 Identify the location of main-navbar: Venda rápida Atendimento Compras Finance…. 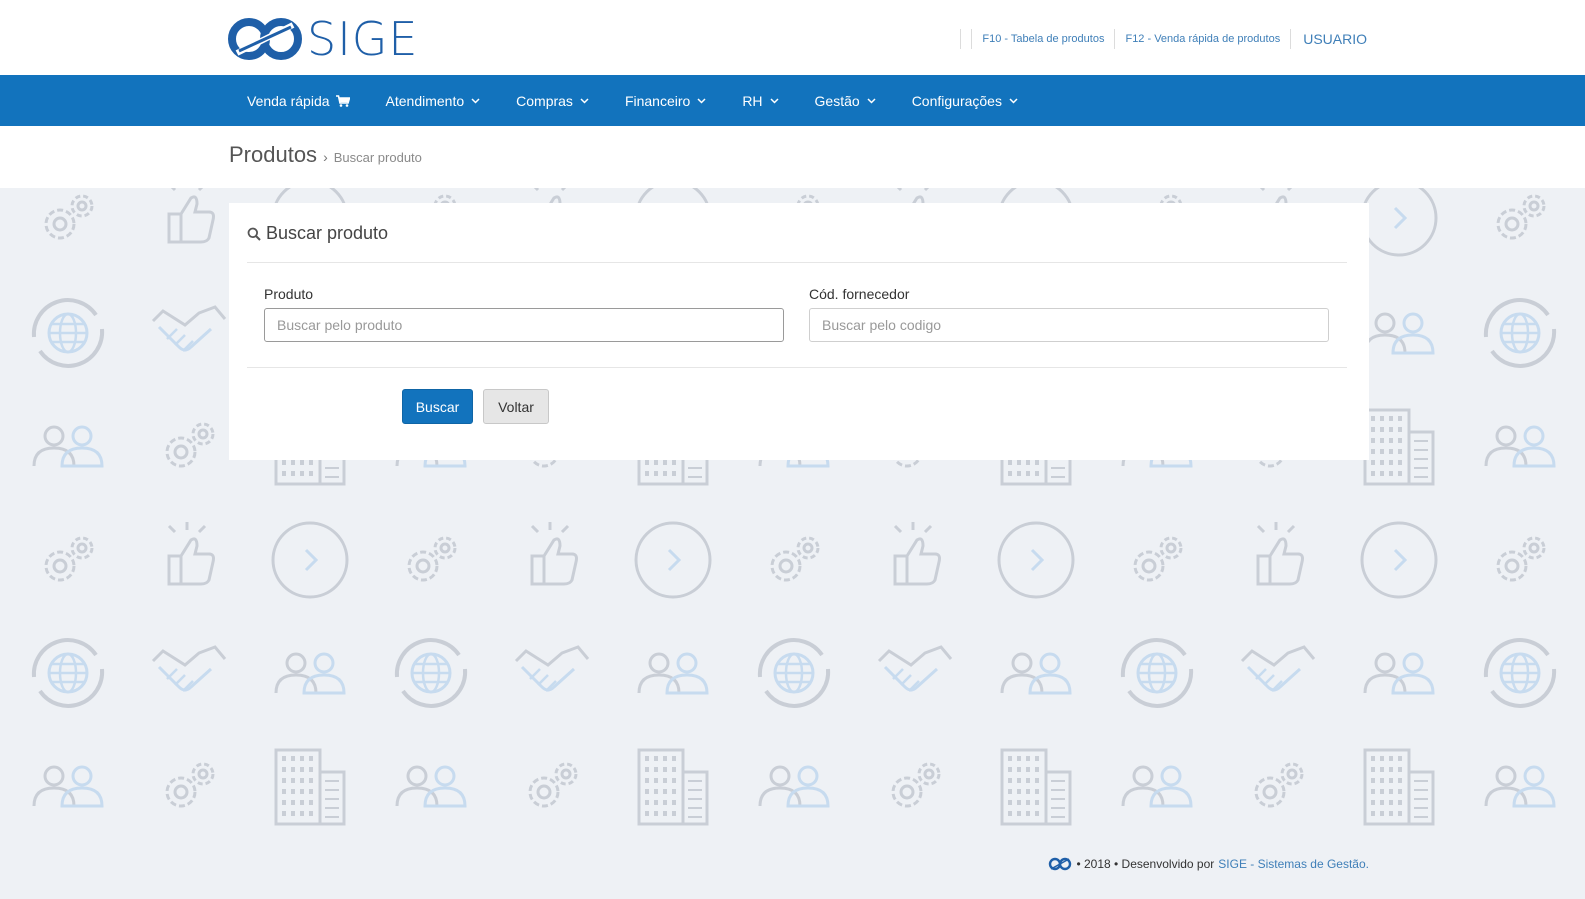
(792, 100).